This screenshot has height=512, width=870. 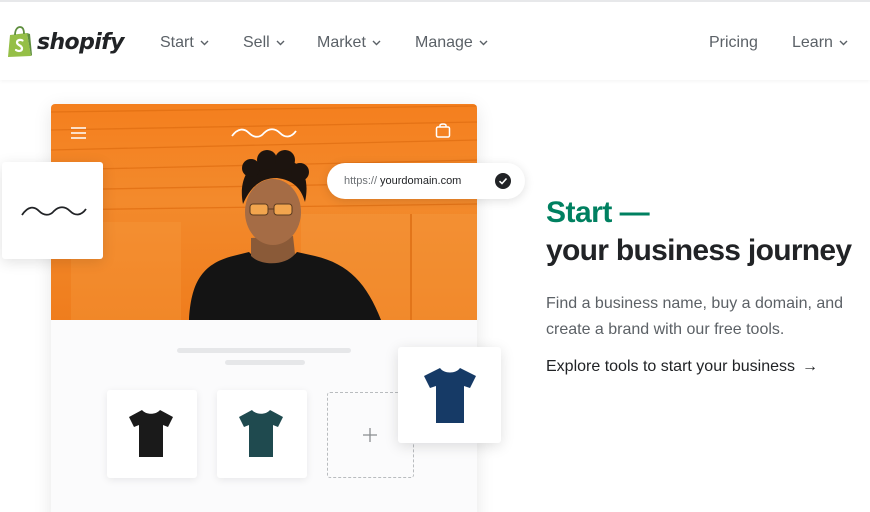 I want to click on hamburger-menu-icon, so click(x=78, y=135).